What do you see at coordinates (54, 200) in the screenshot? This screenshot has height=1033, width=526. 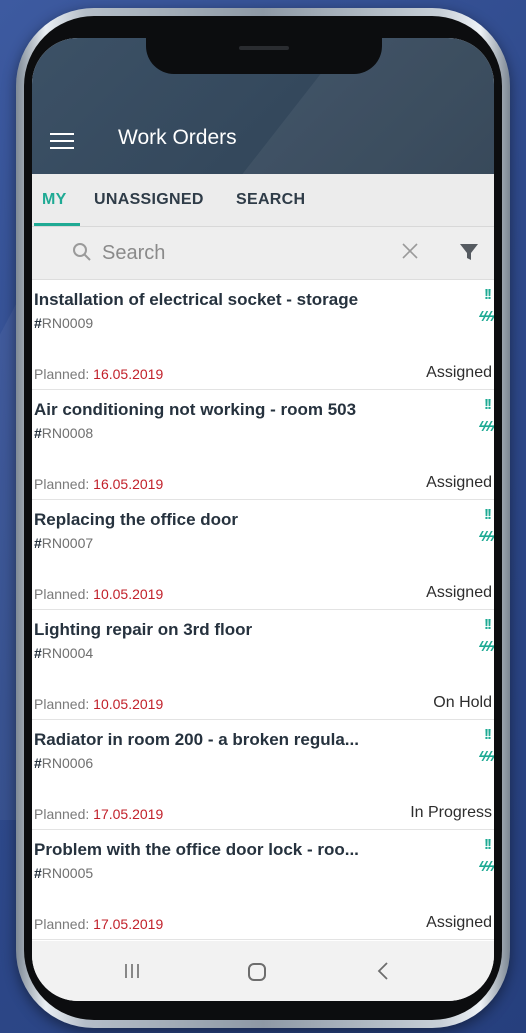 I see `tab-my: MY` at bounding box center [54, 200].